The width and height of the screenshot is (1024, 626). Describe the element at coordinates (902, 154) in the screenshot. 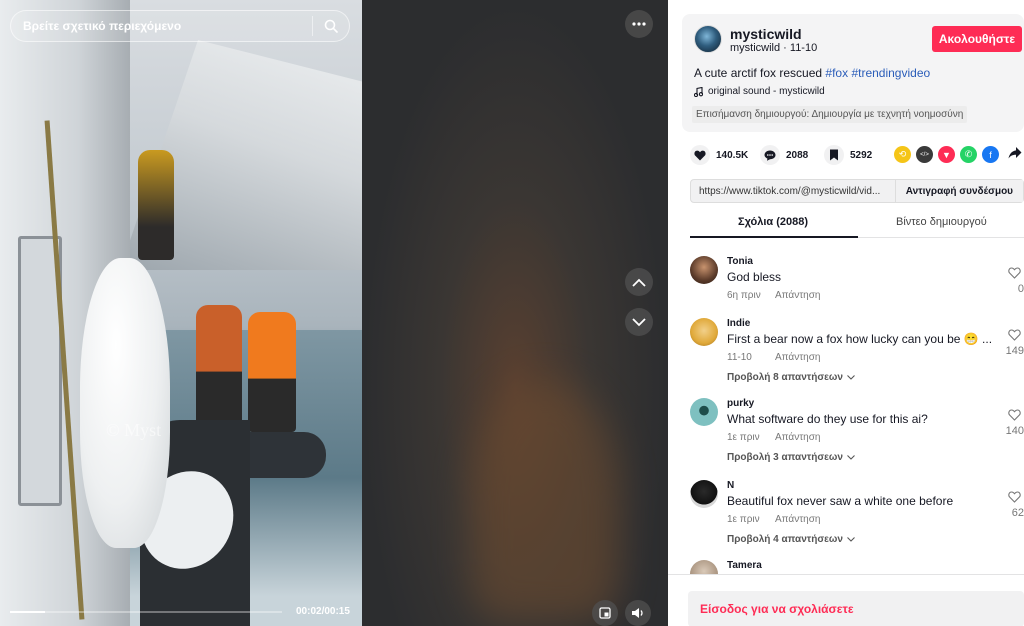

I see `repost-icon: ⟲` at that location.